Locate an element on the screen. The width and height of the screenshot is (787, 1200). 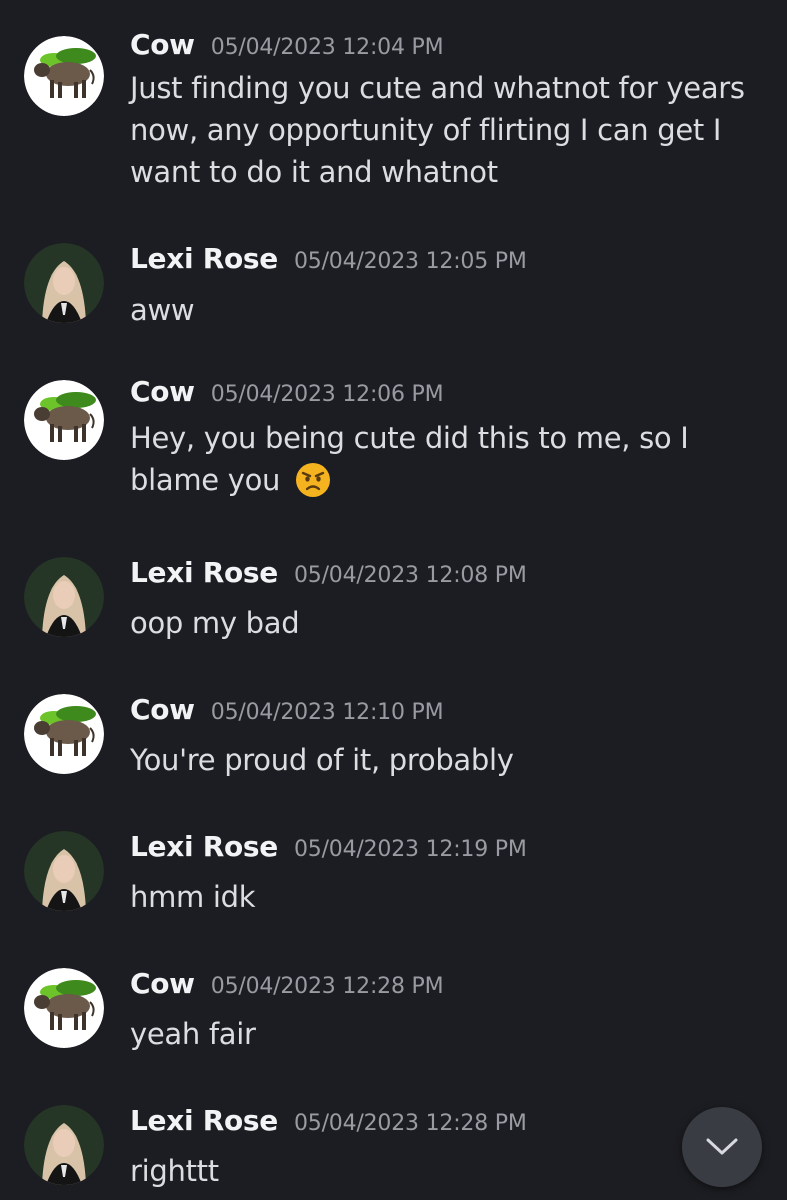
message-header: Cow 05/04/2023 12:10 PM is located at coordinates (287, 713).